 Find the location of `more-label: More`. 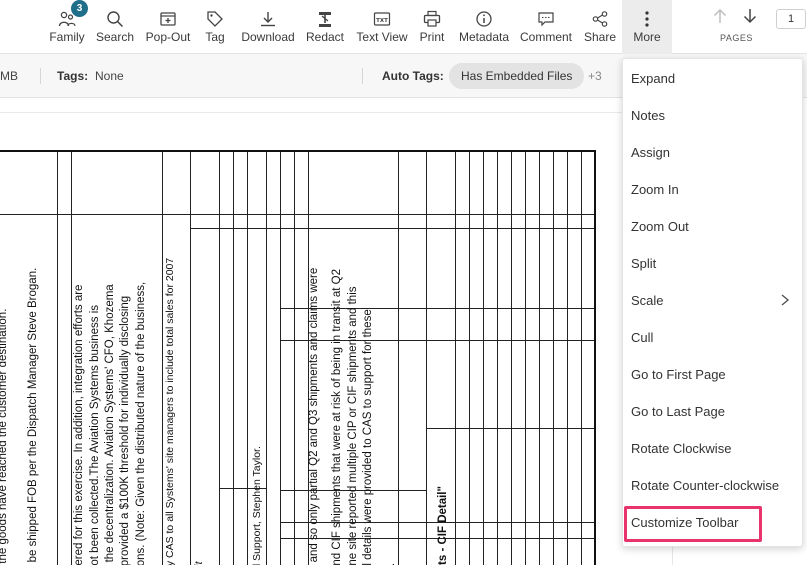

more-label: More is located at coordinates (647, 37).